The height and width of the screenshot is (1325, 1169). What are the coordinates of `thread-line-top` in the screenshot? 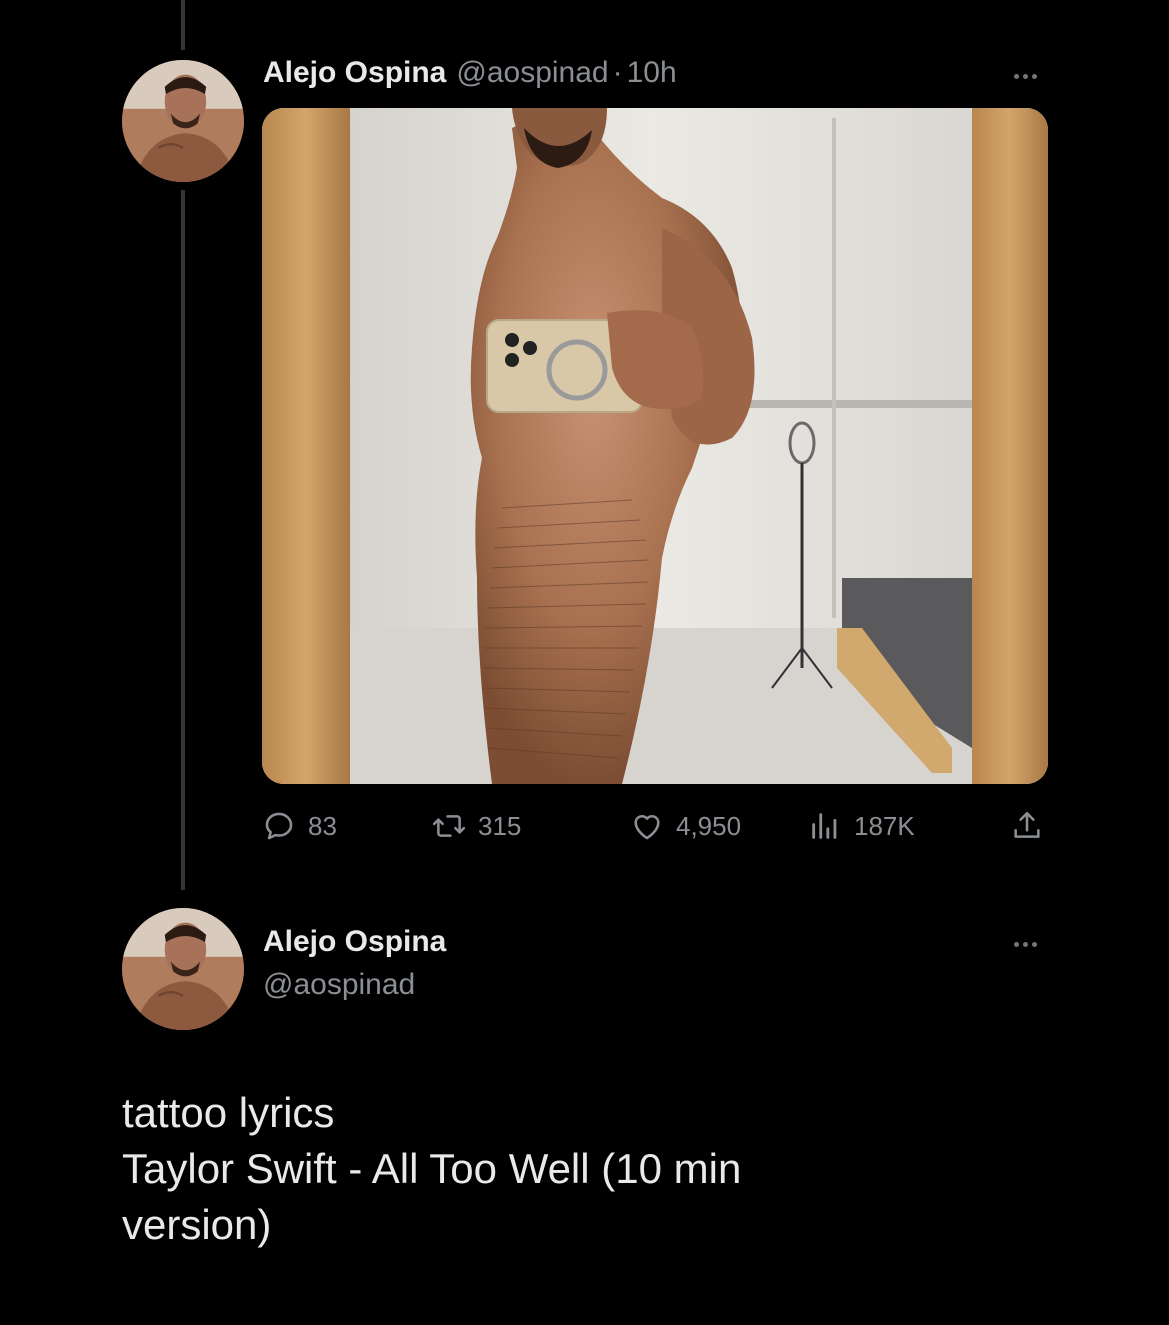 It's located at (183, 25).